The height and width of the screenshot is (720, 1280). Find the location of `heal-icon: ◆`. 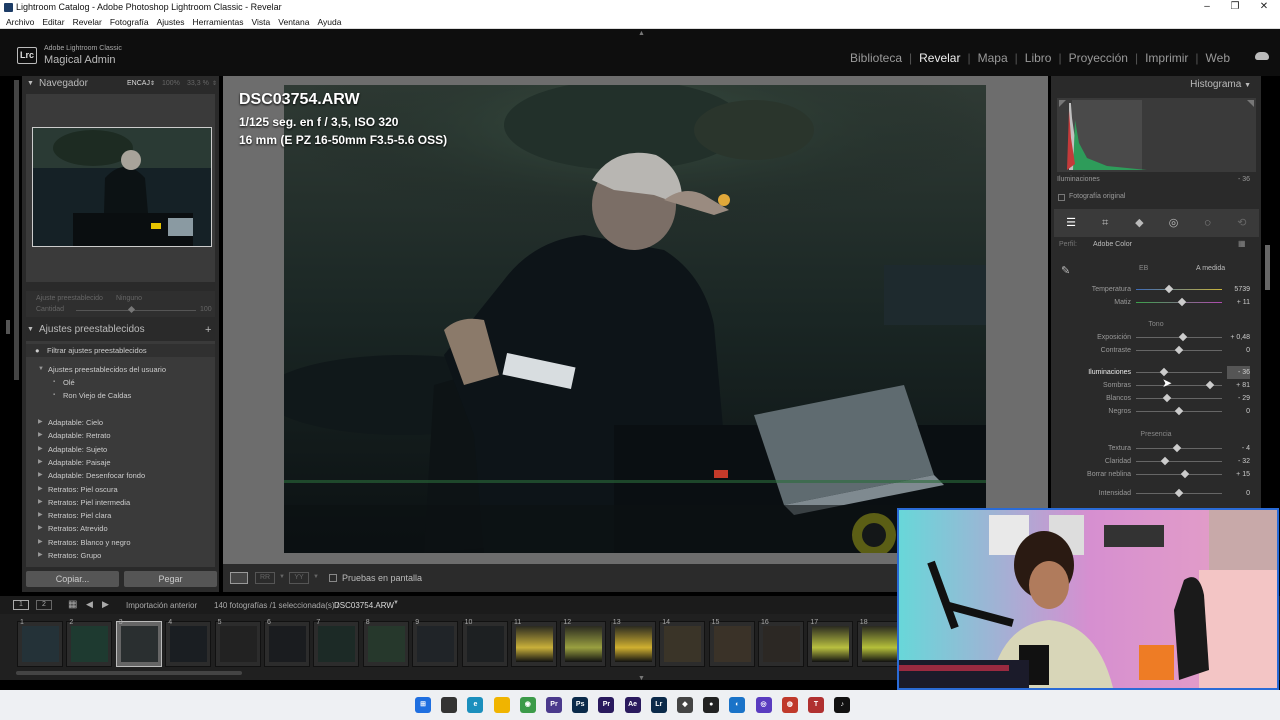

heal-icon: ◆ is located at coordinates (1139, 223).